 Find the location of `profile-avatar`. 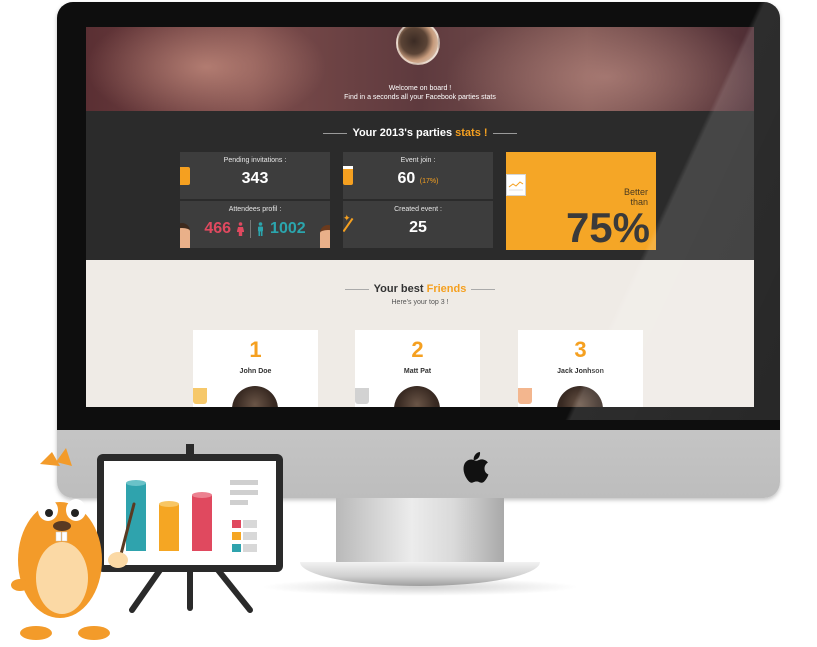

profile-avatar is located at coordinates (418, 46).